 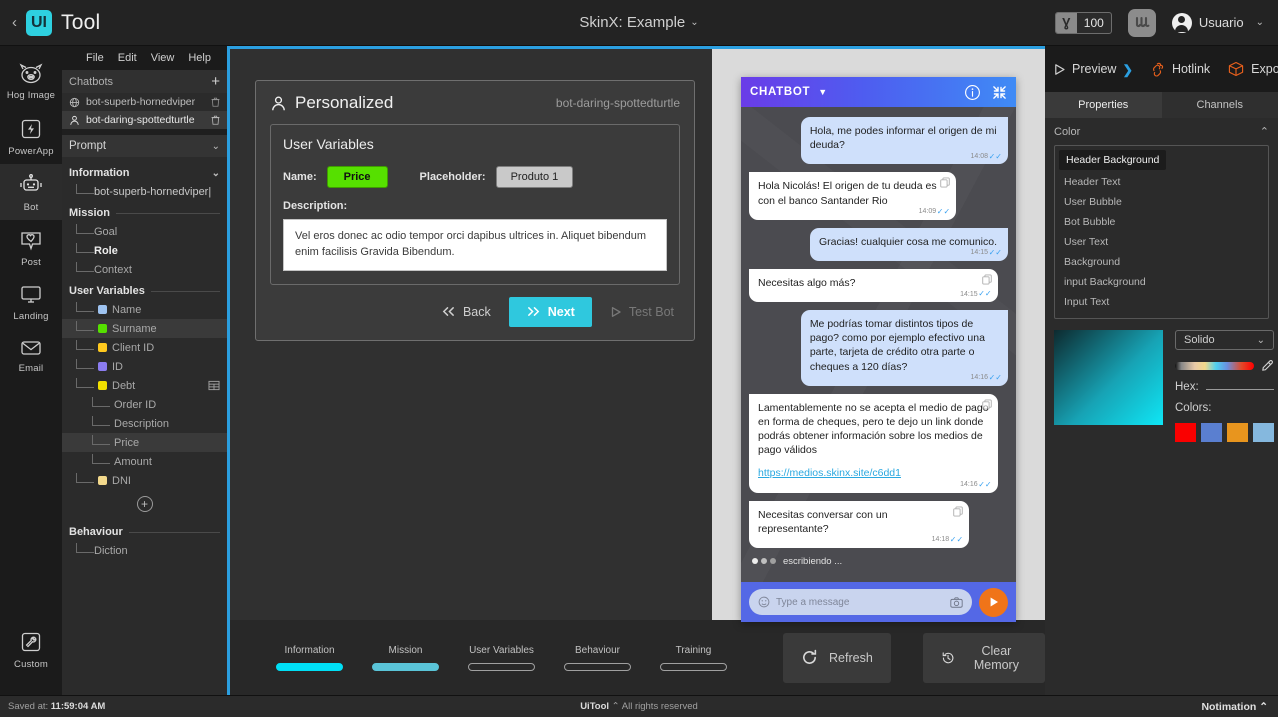 I want to click on panel-toolbar: Preview ❯ Hotlink Expose, so click(x=1161, y=69).